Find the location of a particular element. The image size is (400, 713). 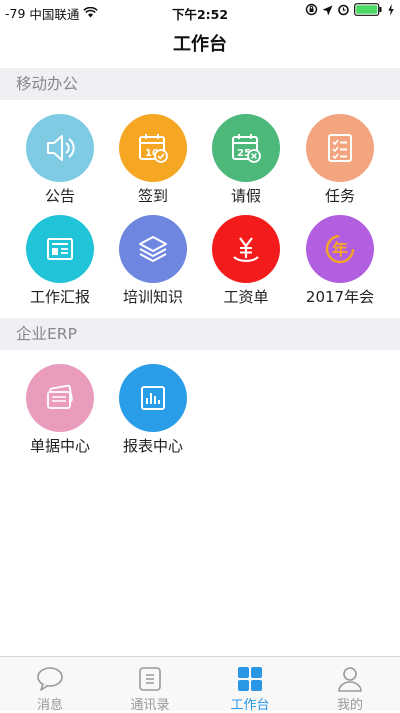

grid-item-training: 培训知识 is located at coordinates (153, 260).